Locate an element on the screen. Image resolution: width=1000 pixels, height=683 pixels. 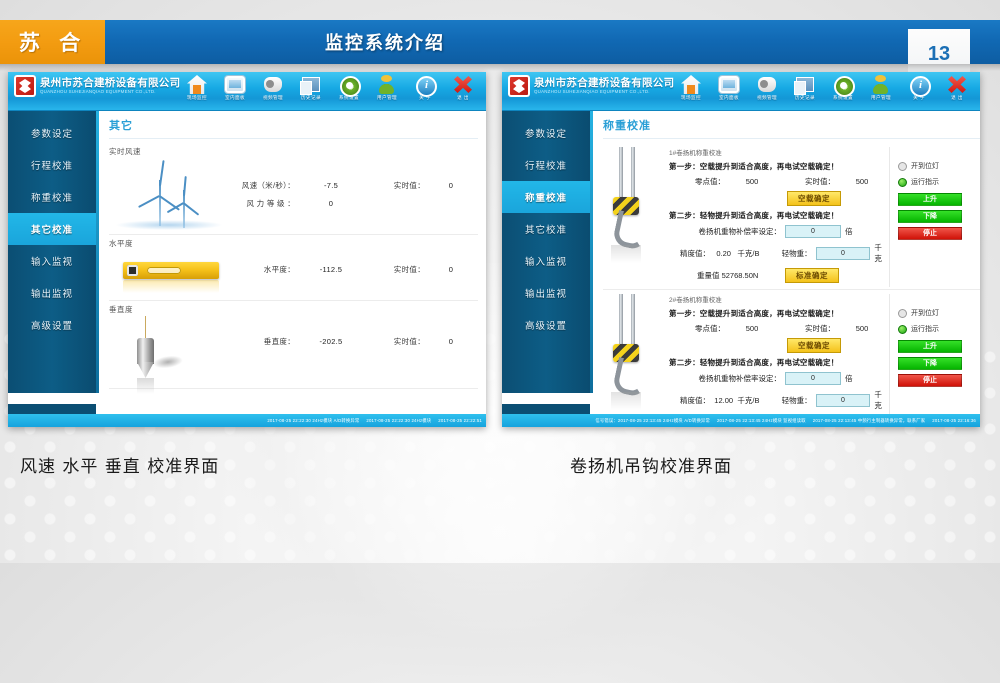
field-value: -7.5 is located at coordinates (331, 185).